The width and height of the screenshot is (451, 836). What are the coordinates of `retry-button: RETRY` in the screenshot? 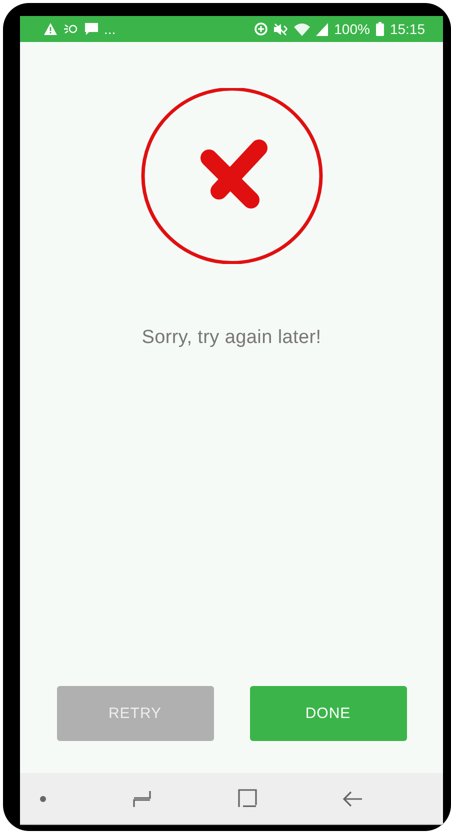 It's located at (135, 713).